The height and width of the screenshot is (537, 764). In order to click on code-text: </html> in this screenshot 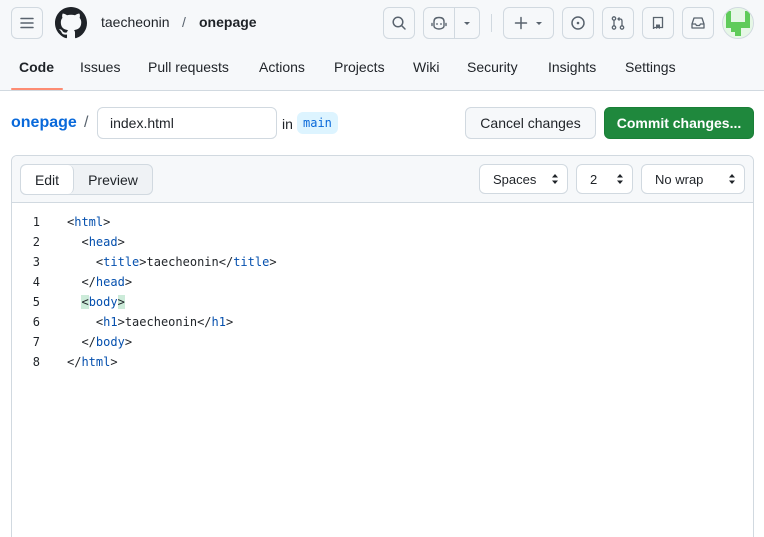, I will do `click(92, 362)`.